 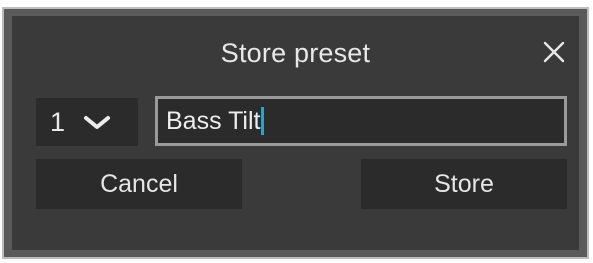 I want to click on text-caret, so click(x=263, y=121).